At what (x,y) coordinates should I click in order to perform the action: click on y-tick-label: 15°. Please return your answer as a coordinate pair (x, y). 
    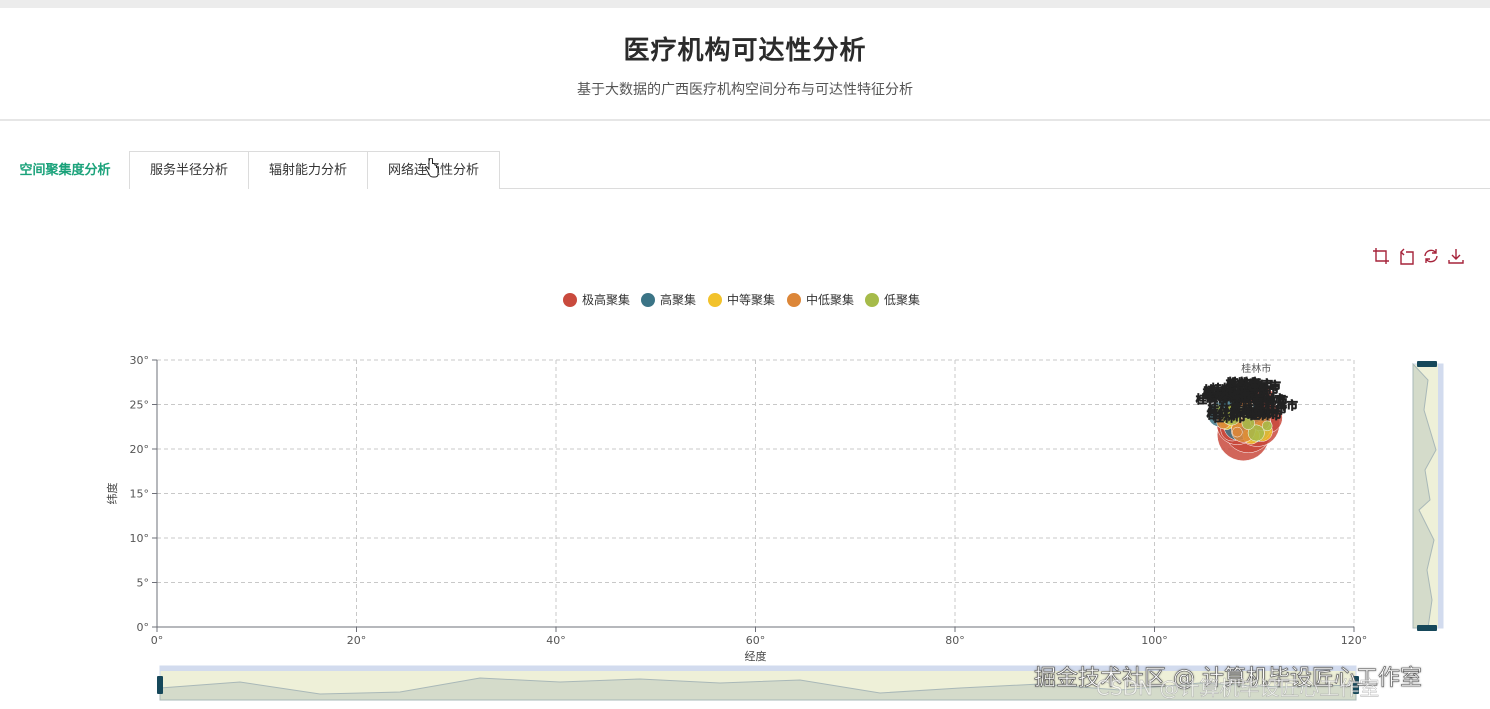
    Looking at the image, I should click on (140, 494).